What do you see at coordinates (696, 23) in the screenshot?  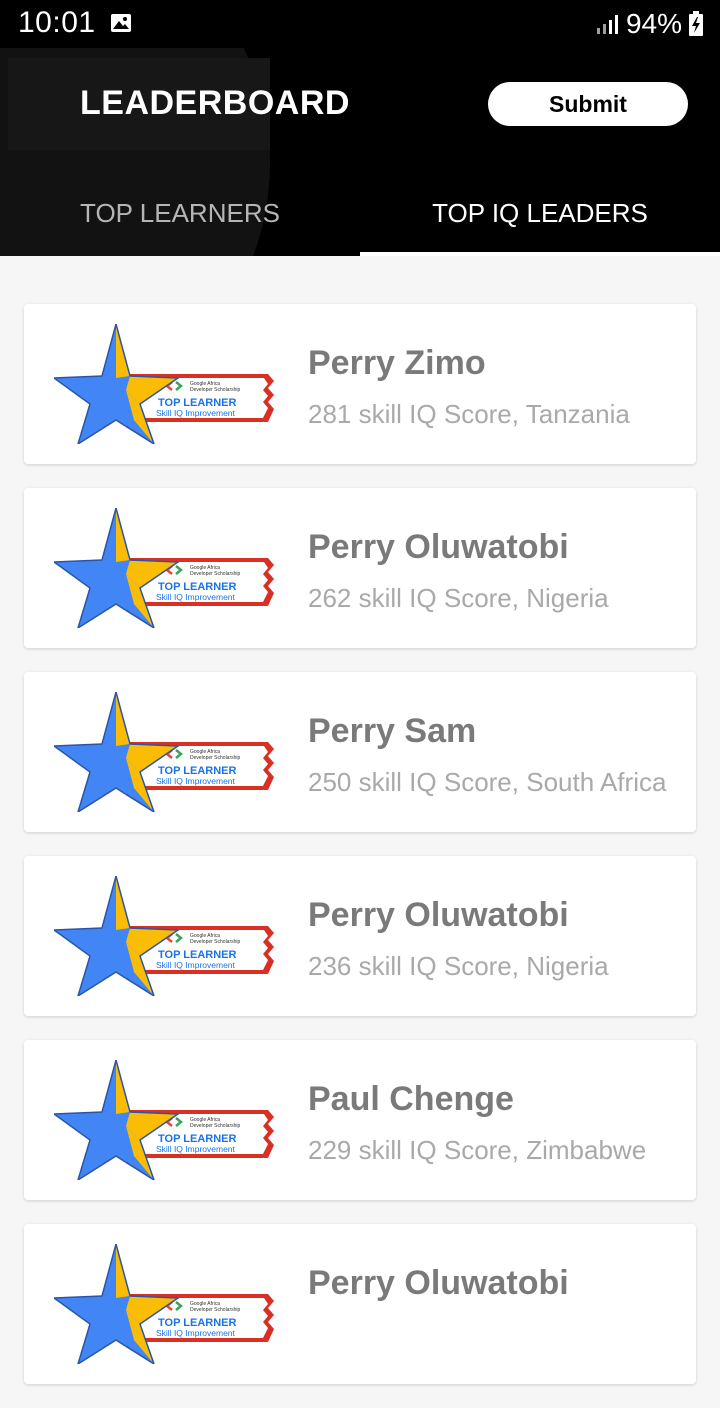 I see `battery-charging-icon` at bounding box center [696, 23].